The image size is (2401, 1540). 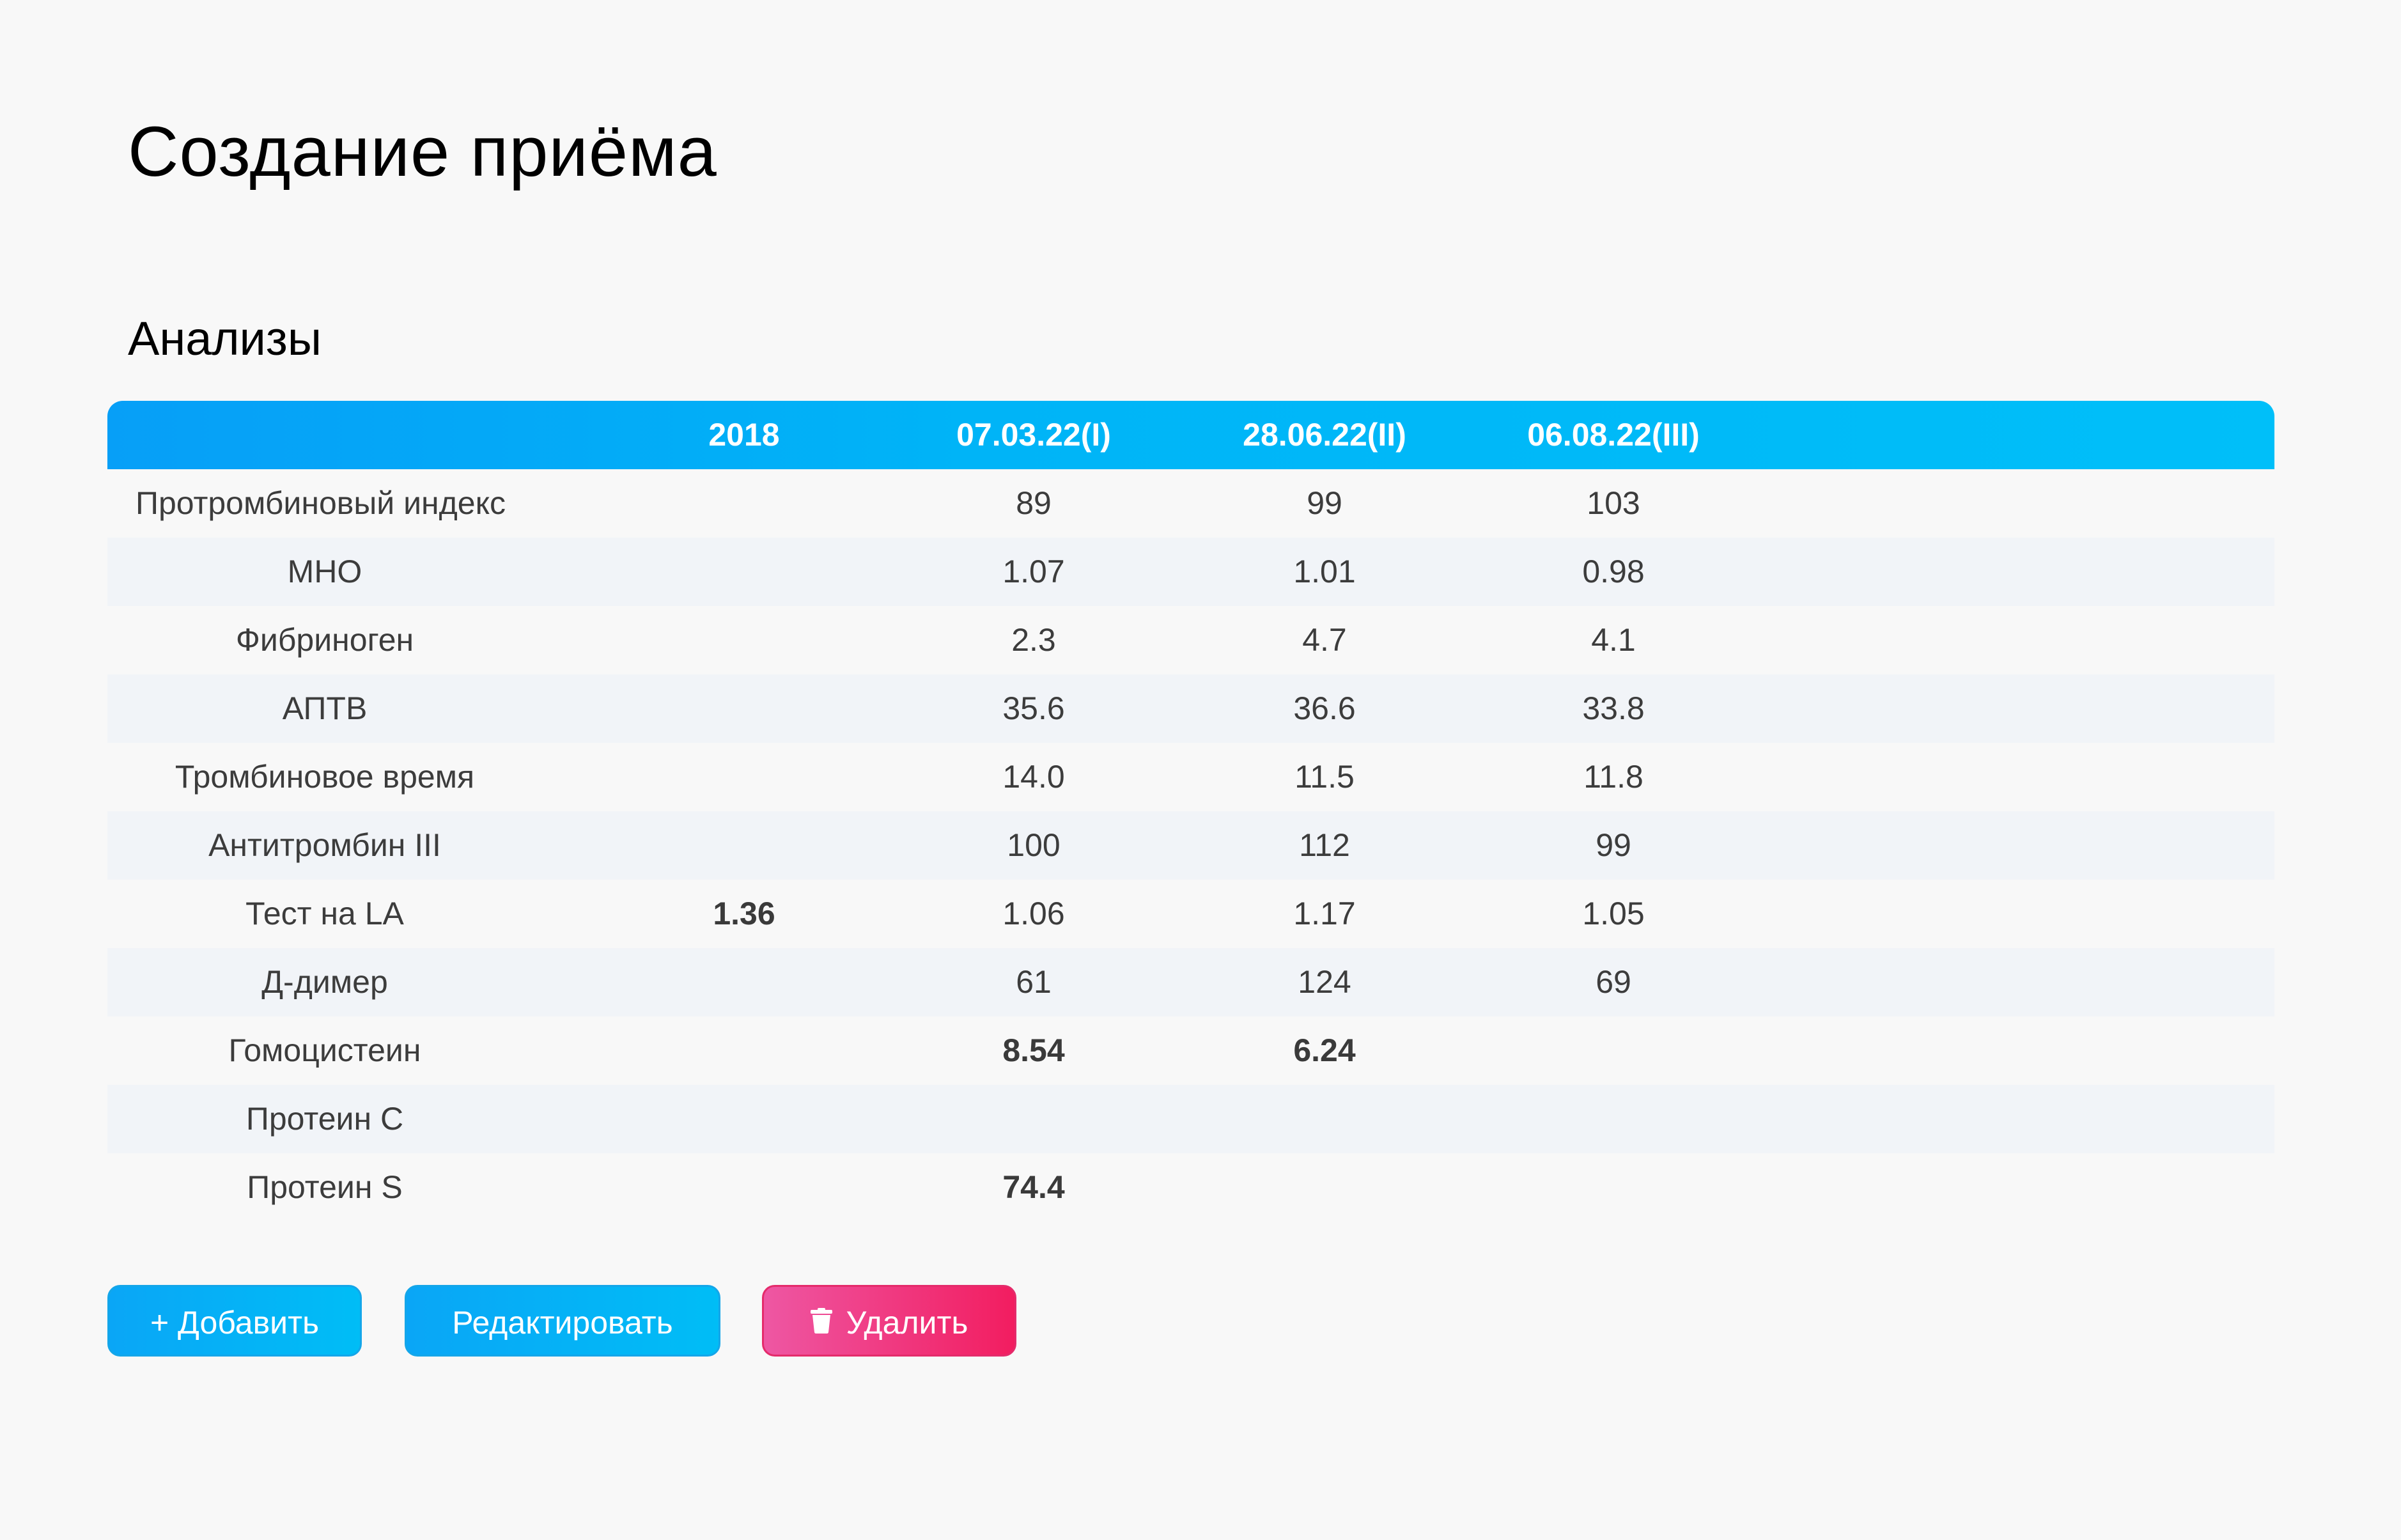 I want to click on row-label: Антитромбин III, so click(x=324, y=845).